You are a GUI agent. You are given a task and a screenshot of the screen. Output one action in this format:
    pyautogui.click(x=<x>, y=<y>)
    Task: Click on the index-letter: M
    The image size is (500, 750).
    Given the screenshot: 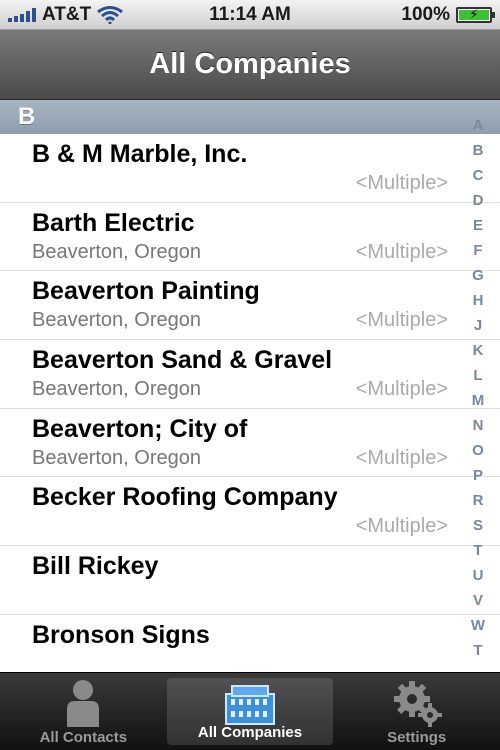 What is the action you would take?
    pyautogui.click(x=478, y=400)
    